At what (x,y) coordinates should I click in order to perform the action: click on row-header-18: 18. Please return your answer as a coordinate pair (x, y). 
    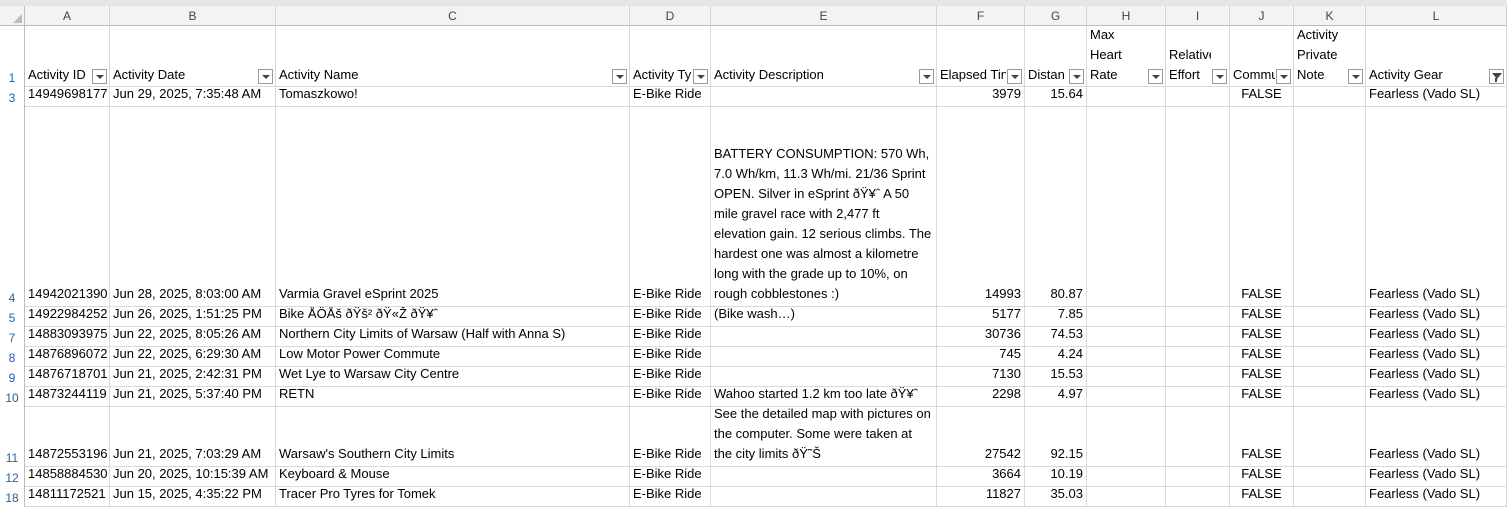
    Looking at the image, I should click on (12, 497).